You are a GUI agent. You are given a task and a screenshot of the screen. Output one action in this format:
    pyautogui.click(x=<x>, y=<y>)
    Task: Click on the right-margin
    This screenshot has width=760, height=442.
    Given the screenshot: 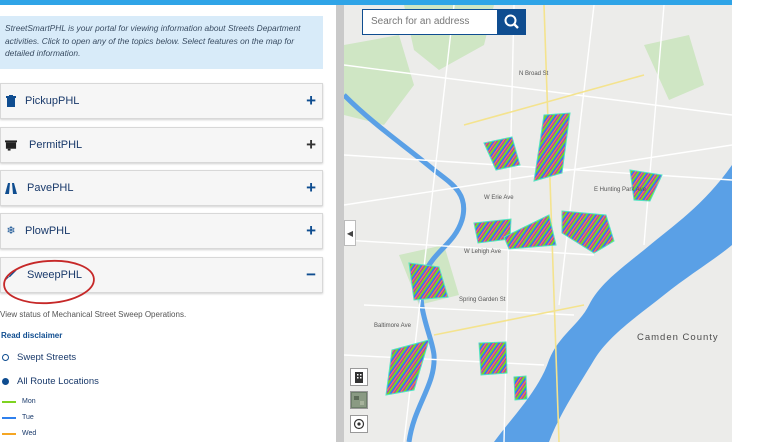 What is the action you would take?
    pyautogui.click(x=746, y=221)
    